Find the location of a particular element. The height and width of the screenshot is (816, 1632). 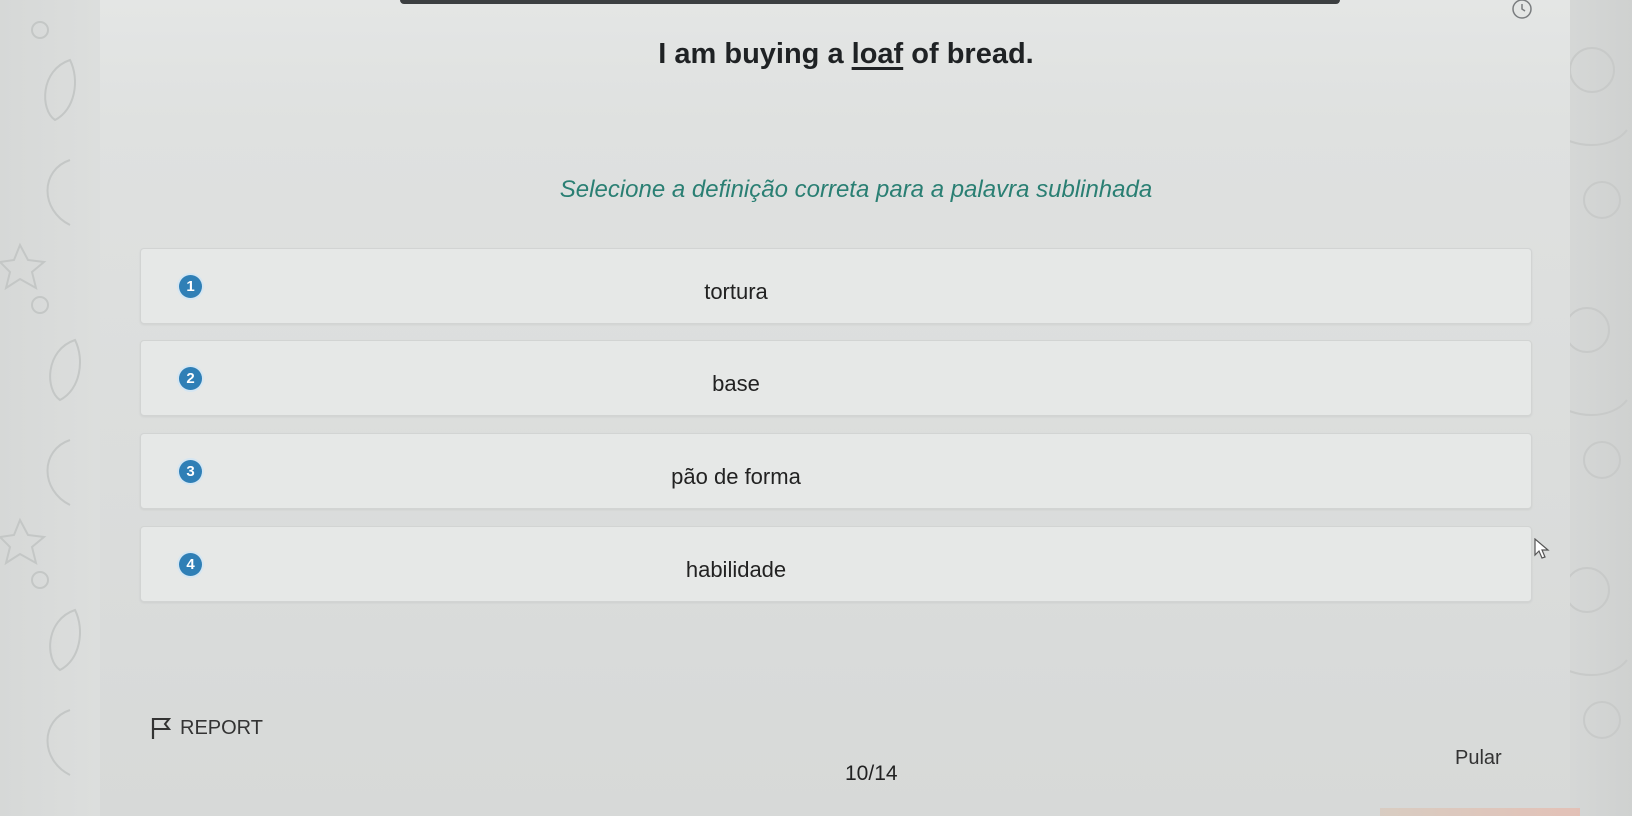

report-label: REPORT is located at coordinates (221, 727).